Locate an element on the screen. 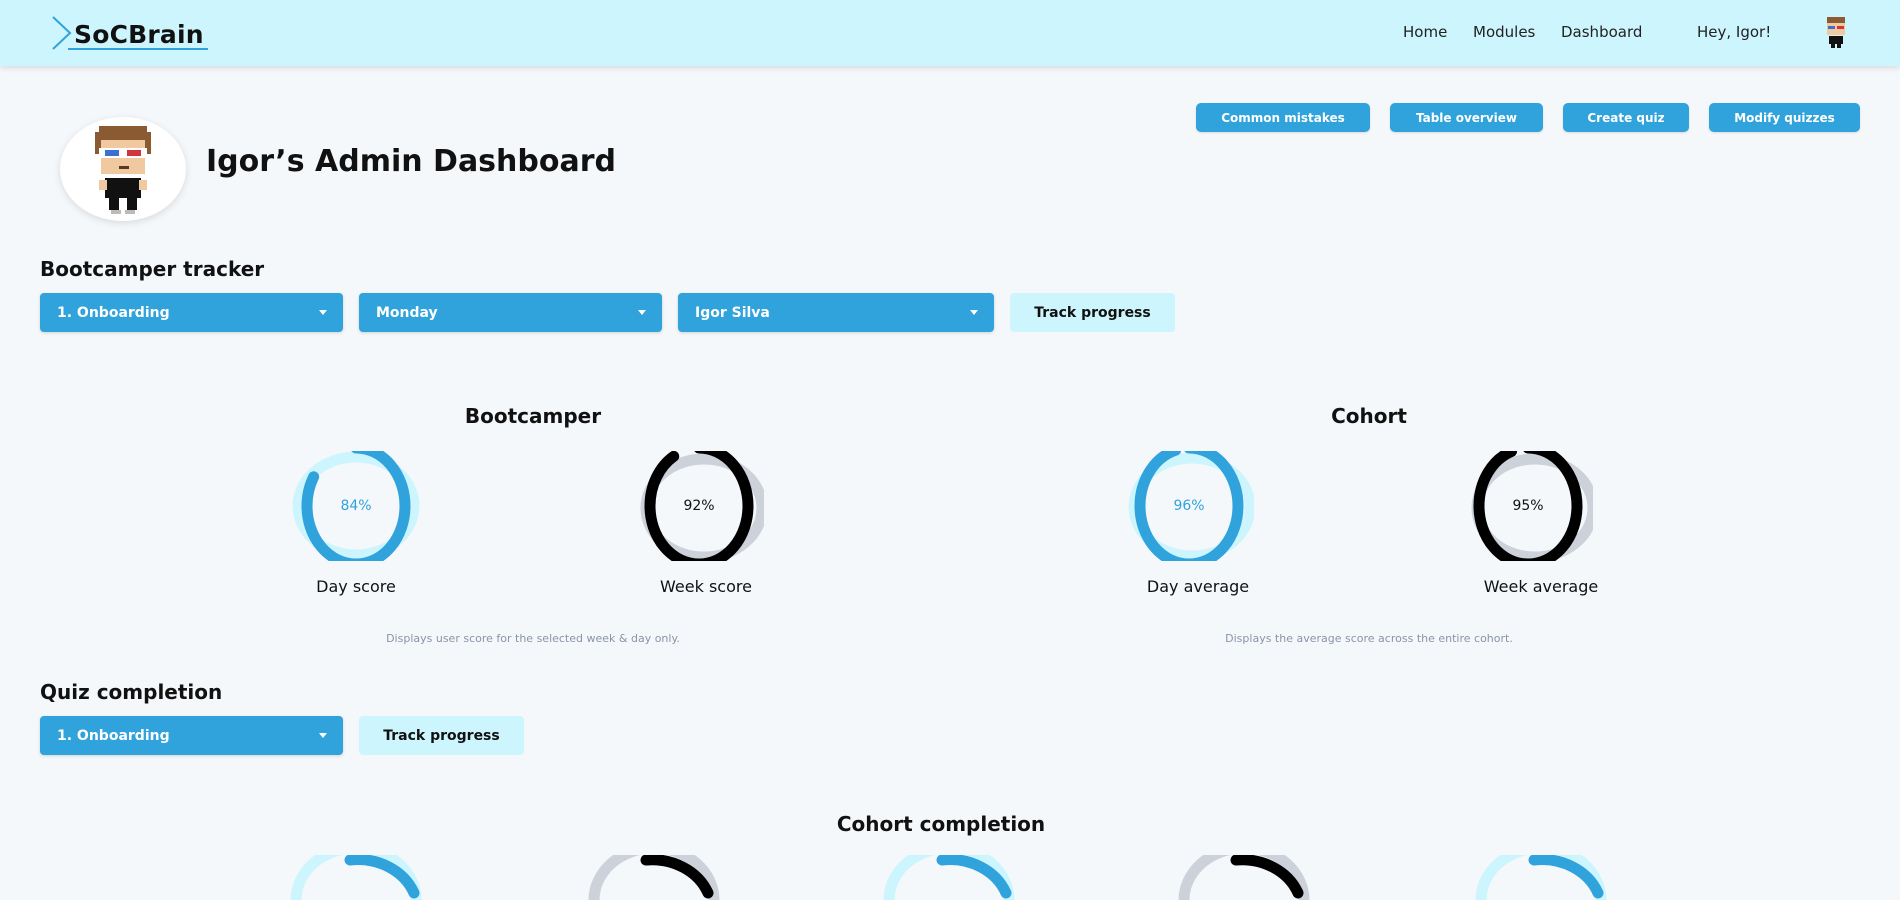 The height and width of the screenshot is (900, 1900). create-quiz-button: Create quiz is located at coordinates (1626, 117).